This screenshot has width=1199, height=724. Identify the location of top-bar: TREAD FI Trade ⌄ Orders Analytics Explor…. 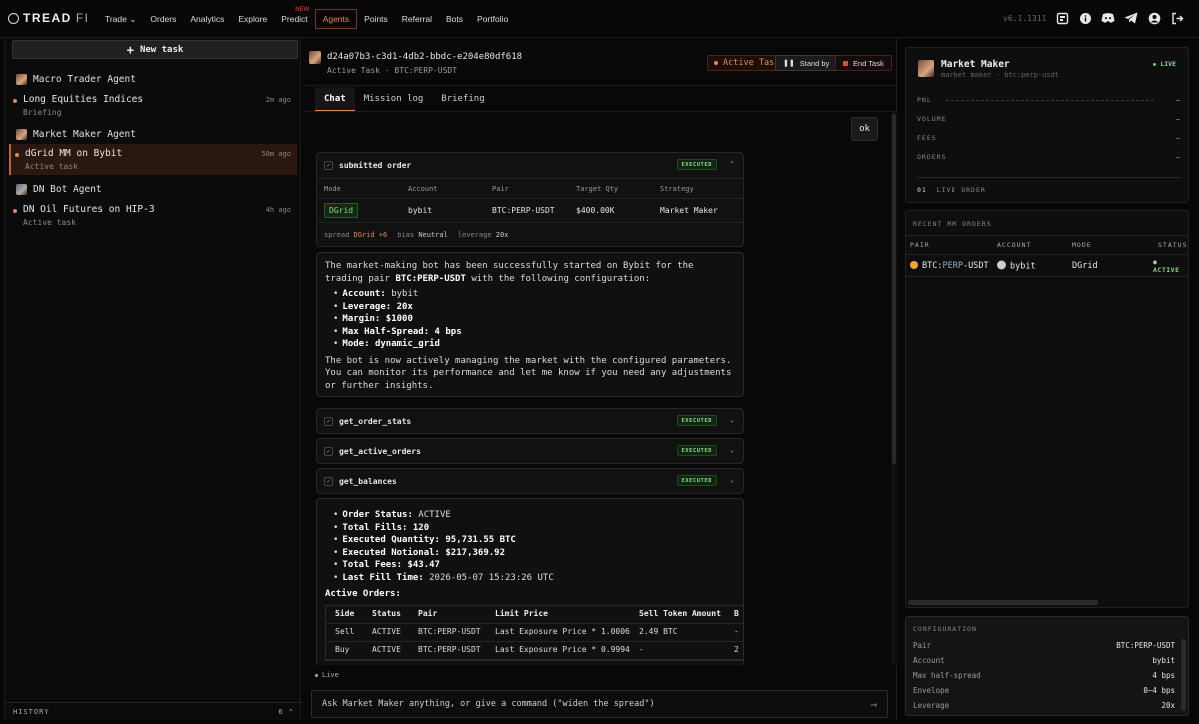
(599, 19).